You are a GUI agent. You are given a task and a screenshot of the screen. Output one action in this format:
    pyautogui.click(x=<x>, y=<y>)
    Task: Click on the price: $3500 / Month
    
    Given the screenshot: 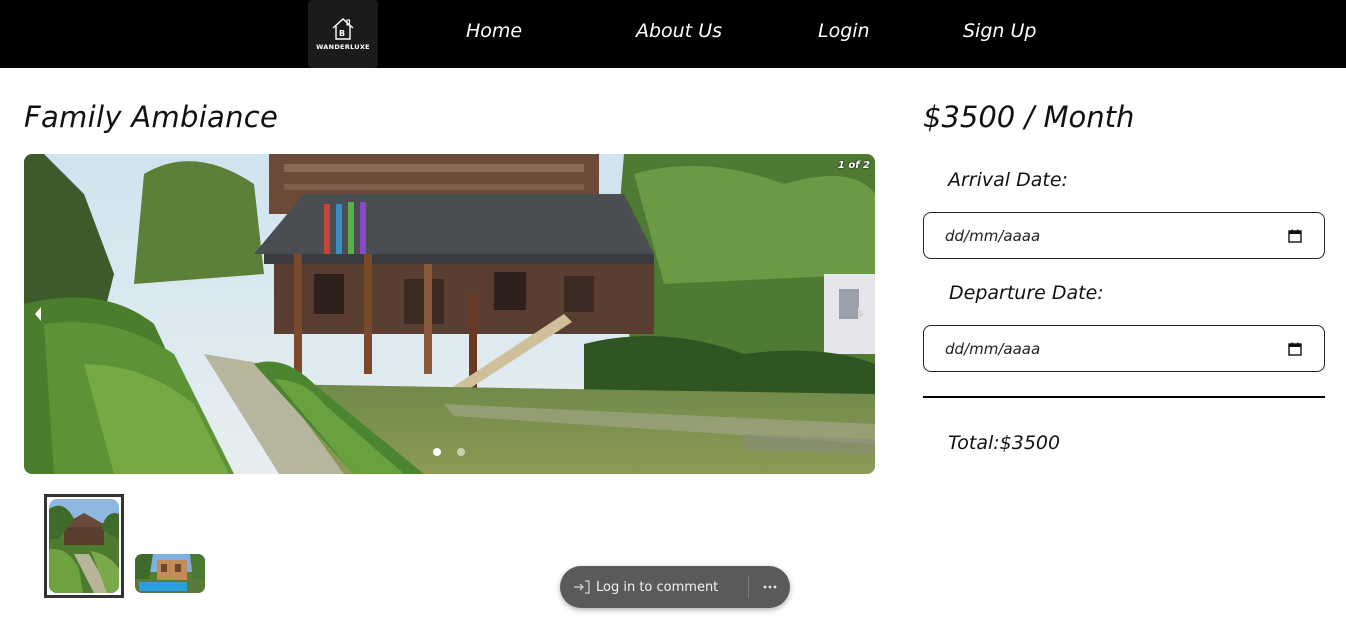 What is the action you would take?
    pyautogui.click(x=1029, y=117)
    